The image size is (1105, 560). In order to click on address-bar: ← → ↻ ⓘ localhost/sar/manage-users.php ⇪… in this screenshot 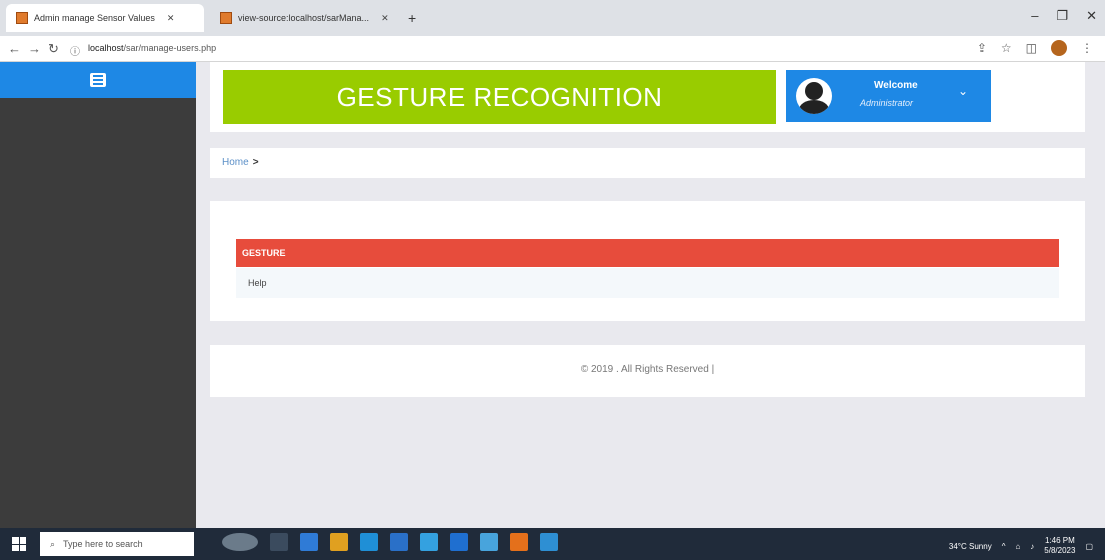, I will do `click(552, 49)`.